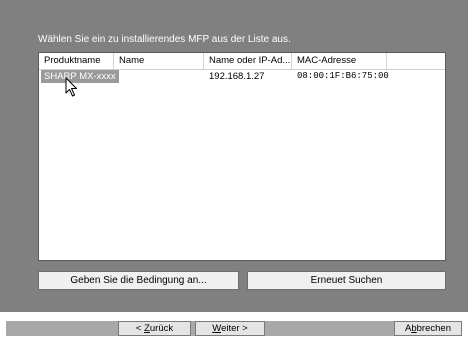  What do you see at coordinates (346, 280) in the screenshot?
I see `search-again-button: Erneuet Suchen` at bounding box center [346, 280].